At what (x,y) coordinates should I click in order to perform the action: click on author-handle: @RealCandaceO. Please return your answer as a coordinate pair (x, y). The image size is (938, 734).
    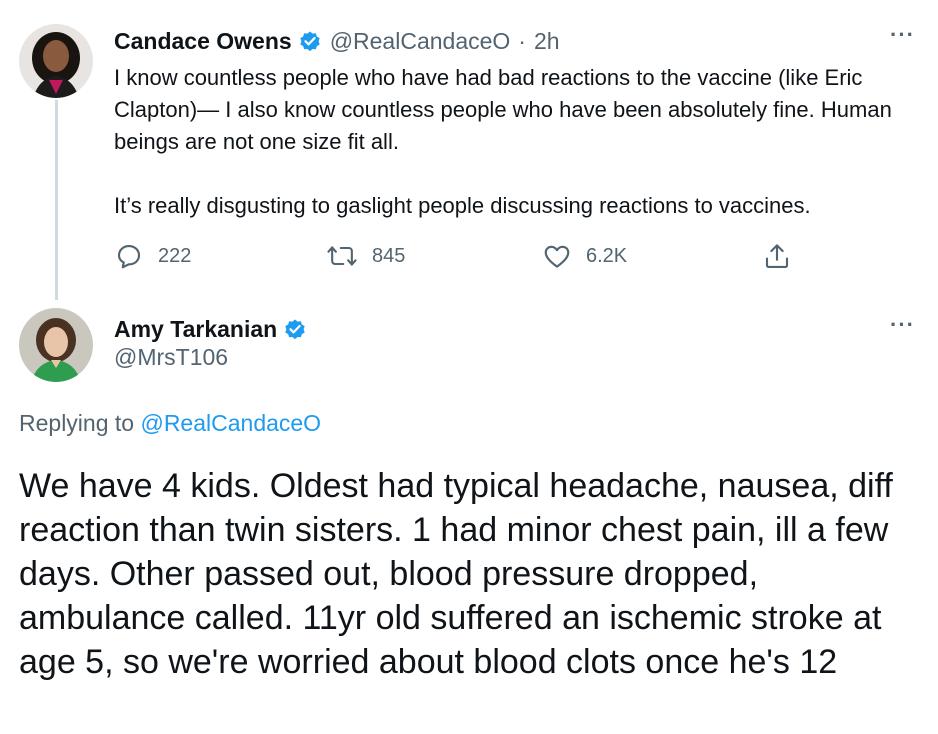
    Looking at the image, I should click on (420, 41).